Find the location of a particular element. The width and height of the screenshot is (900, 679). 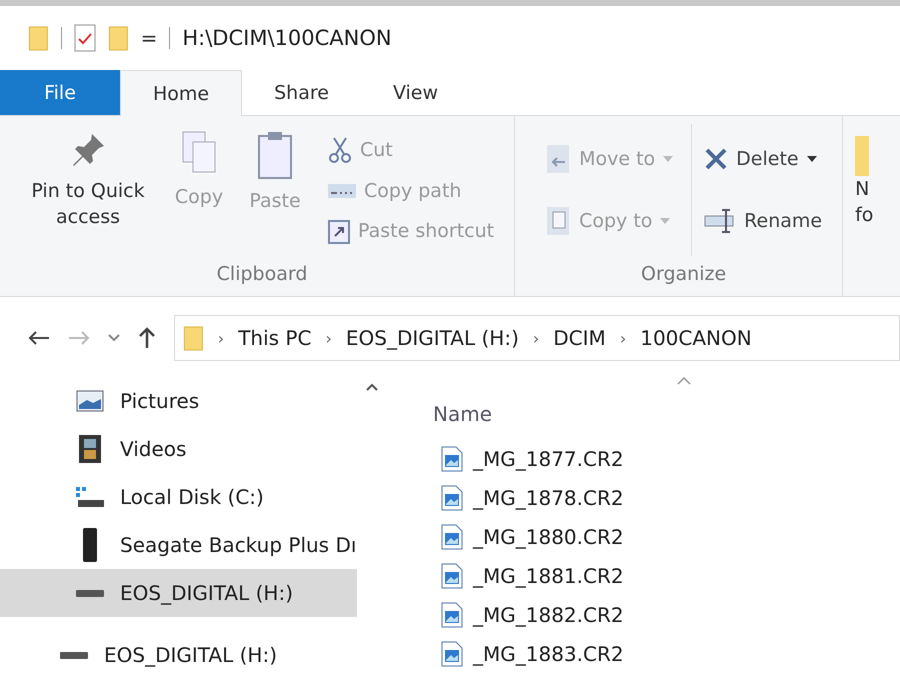

nav-pane-item: Seagate Backup Plus Dı is located at coordinates (178, 545).